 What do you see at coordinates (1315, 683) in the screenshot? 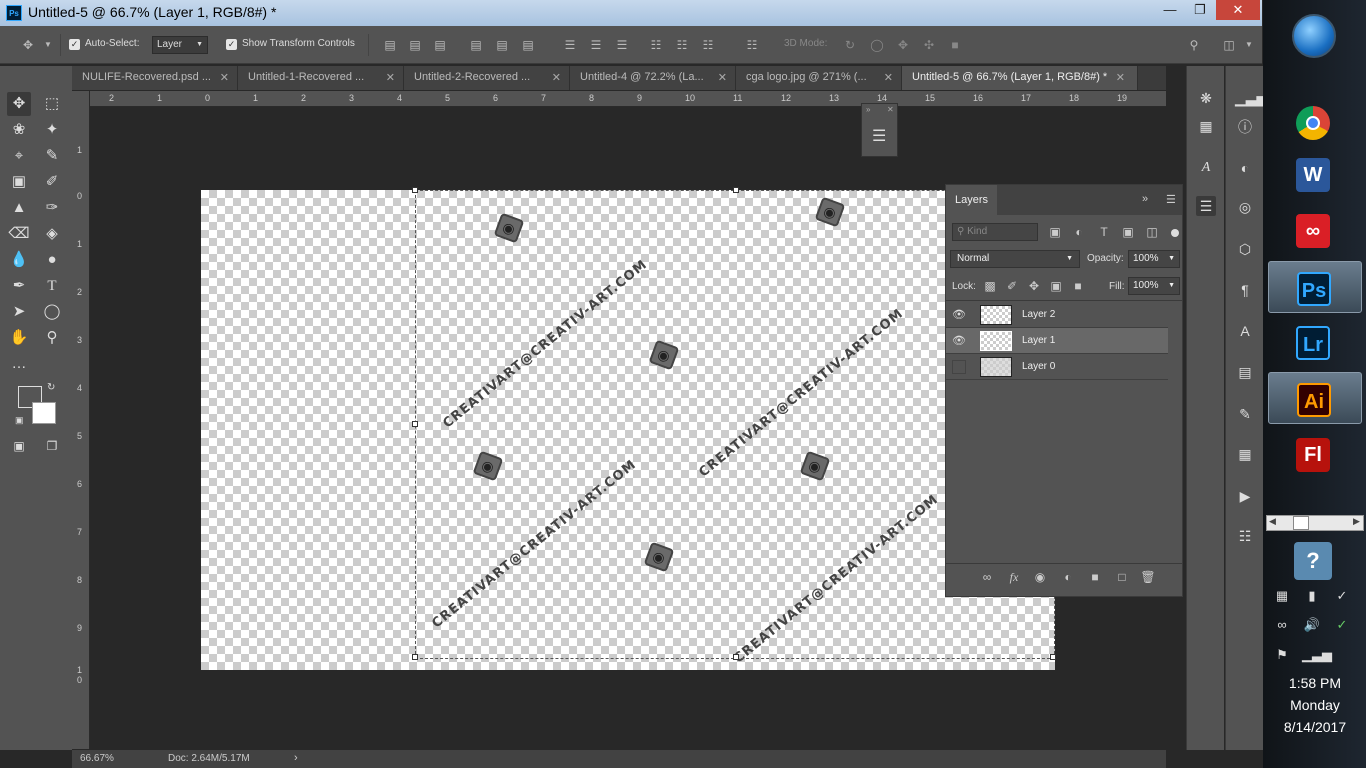
I see `clock-time: 1:58 PM` at bounding box center [1315, 683].